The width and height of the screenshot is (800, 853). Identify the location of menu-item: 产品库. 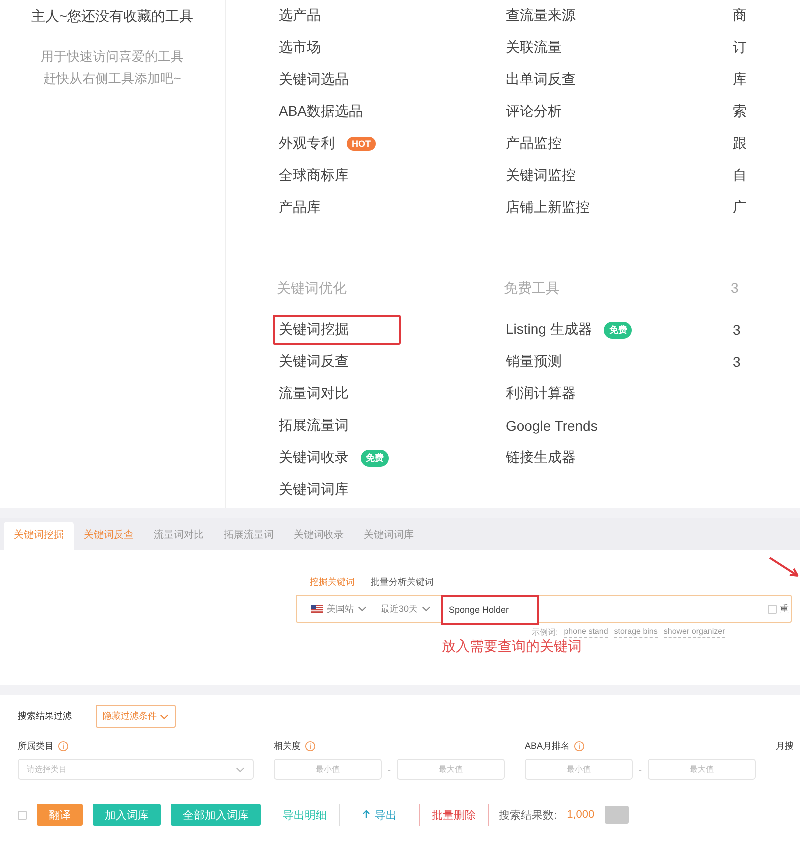
(300, 208).